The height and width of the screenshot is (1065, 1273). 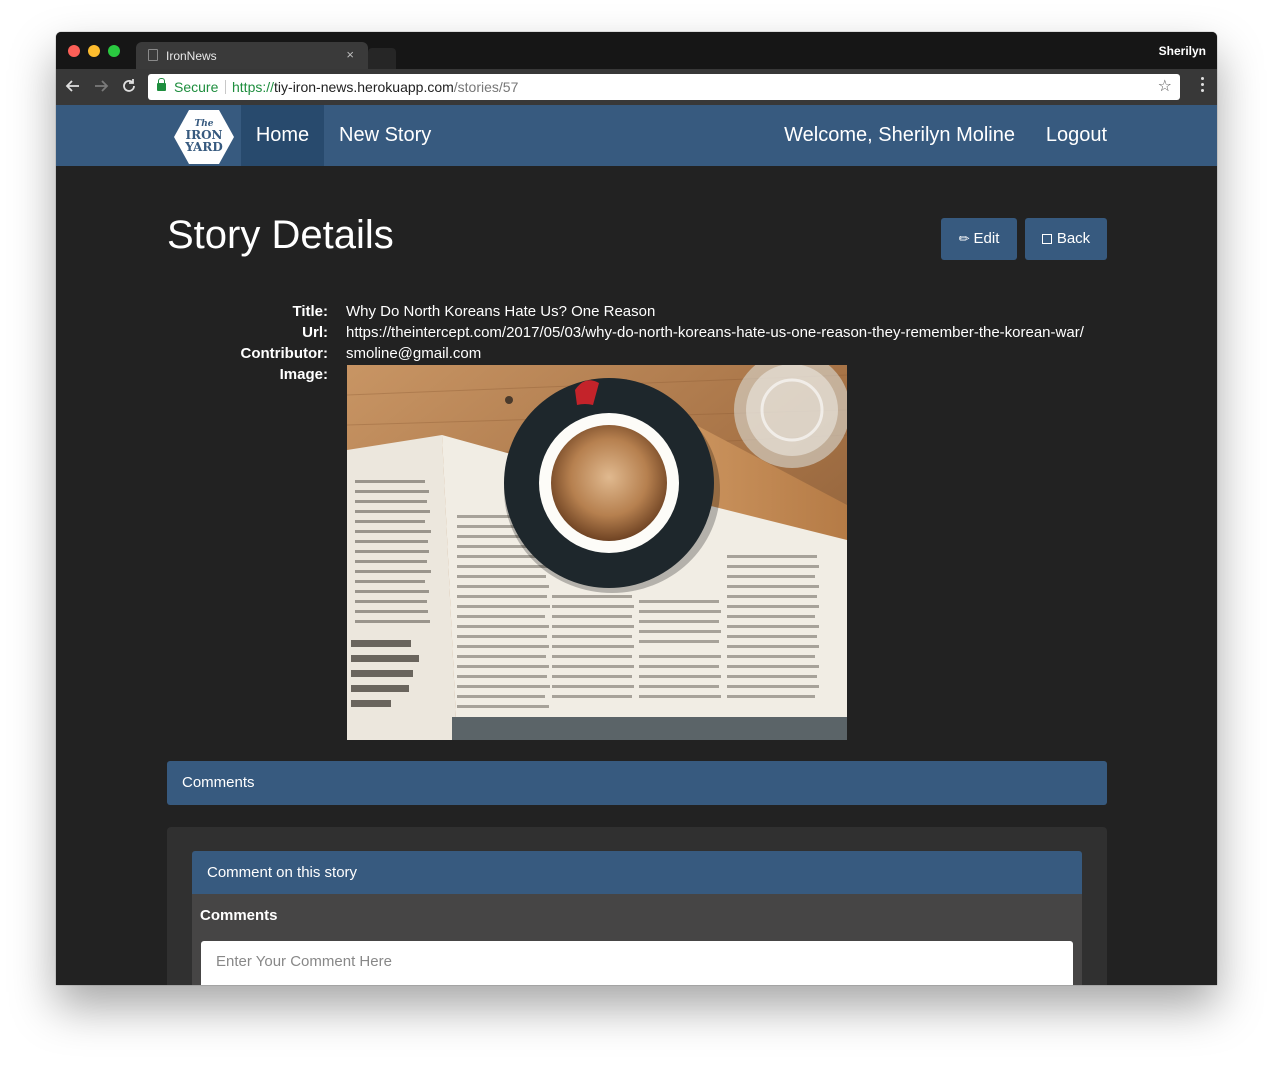 What do you see at coordinates (284, 353) in the screenshot?
I see `contributor-label: Contributor:` at bounding box center [284, 353].